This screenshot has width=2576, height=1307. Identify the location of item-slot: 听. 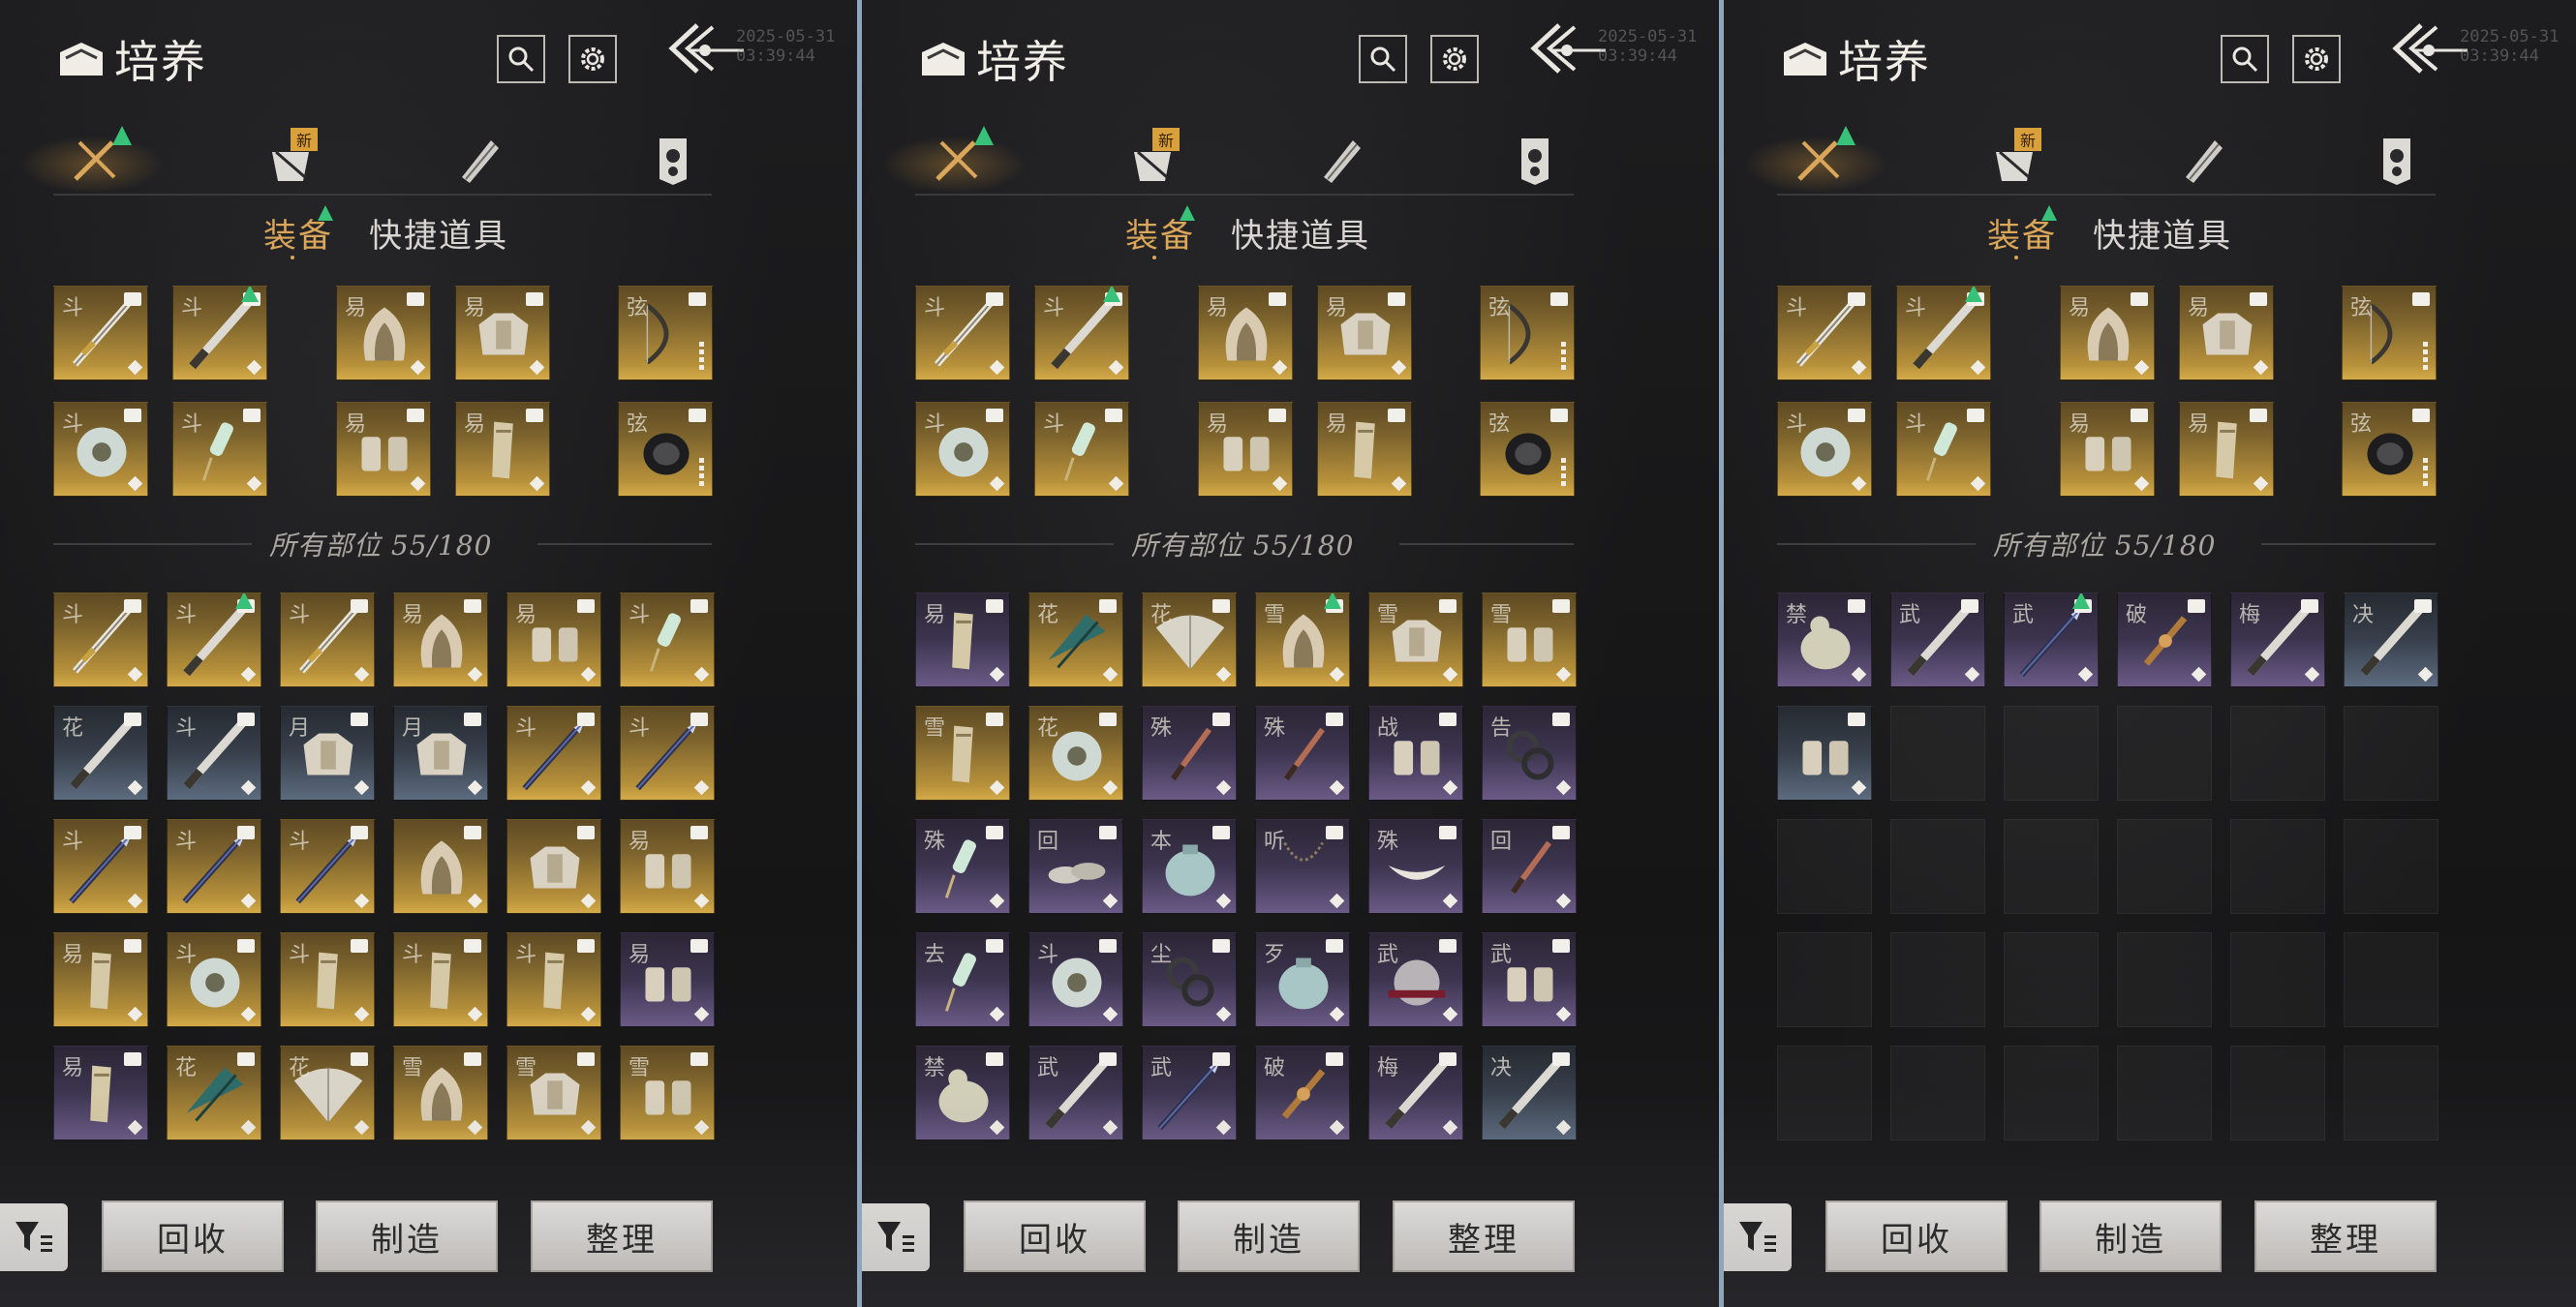
(1302, 867).